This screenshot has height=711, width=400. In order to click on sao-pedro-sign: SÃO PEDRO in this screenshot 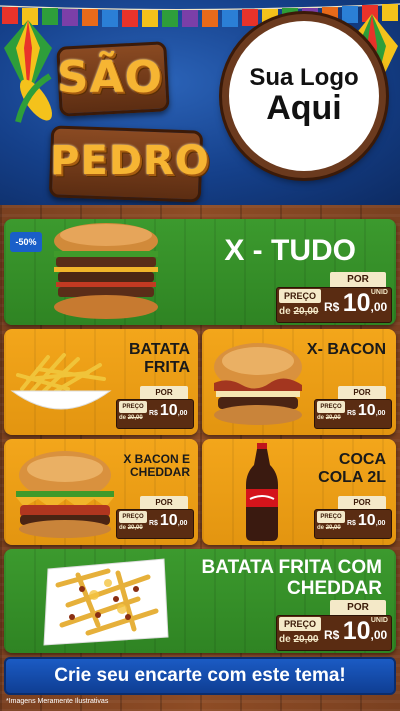, I will do `click(129, 122)`.